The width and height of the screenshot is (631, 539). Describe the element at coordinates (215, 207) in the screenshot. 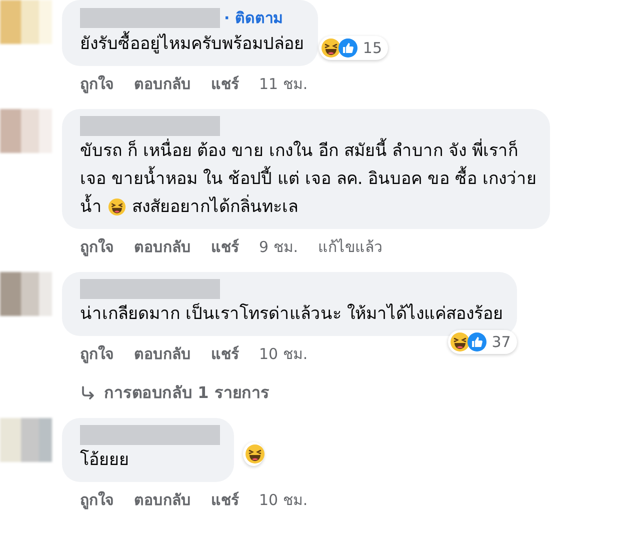

I see `comment-text: สงสัยอยากได้กลิ่นทะเล` at that location.